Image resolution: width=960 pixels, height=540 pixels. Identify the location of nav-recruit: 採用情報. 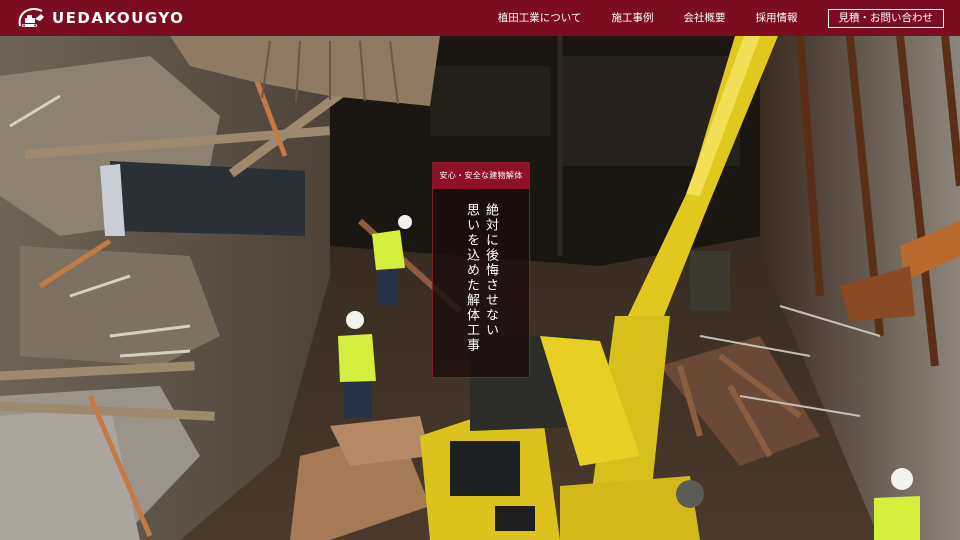
(777, 18).